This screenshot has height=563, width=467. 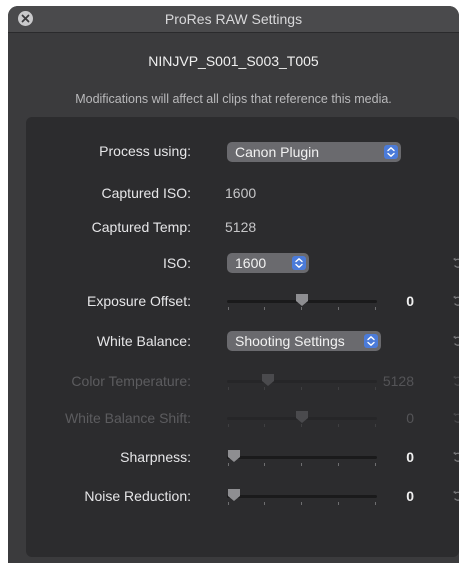 I want to click on exposure-offset-label: Exposure Offset:, so click(x=138, y=301).